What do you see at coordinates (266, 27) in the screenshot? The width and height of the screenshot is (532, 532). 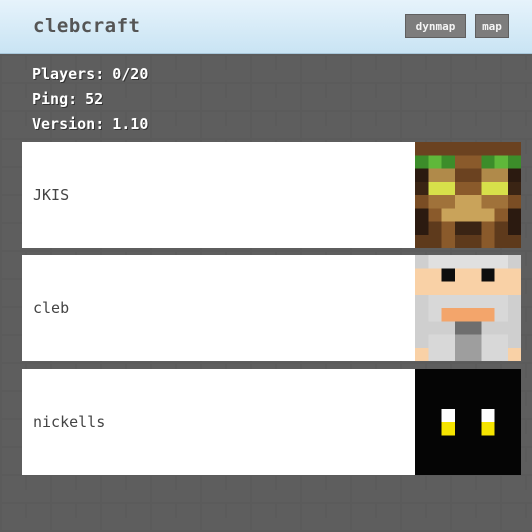 I see `header-bar: clebcraft dynmap map` at bounding box center [266, 27].